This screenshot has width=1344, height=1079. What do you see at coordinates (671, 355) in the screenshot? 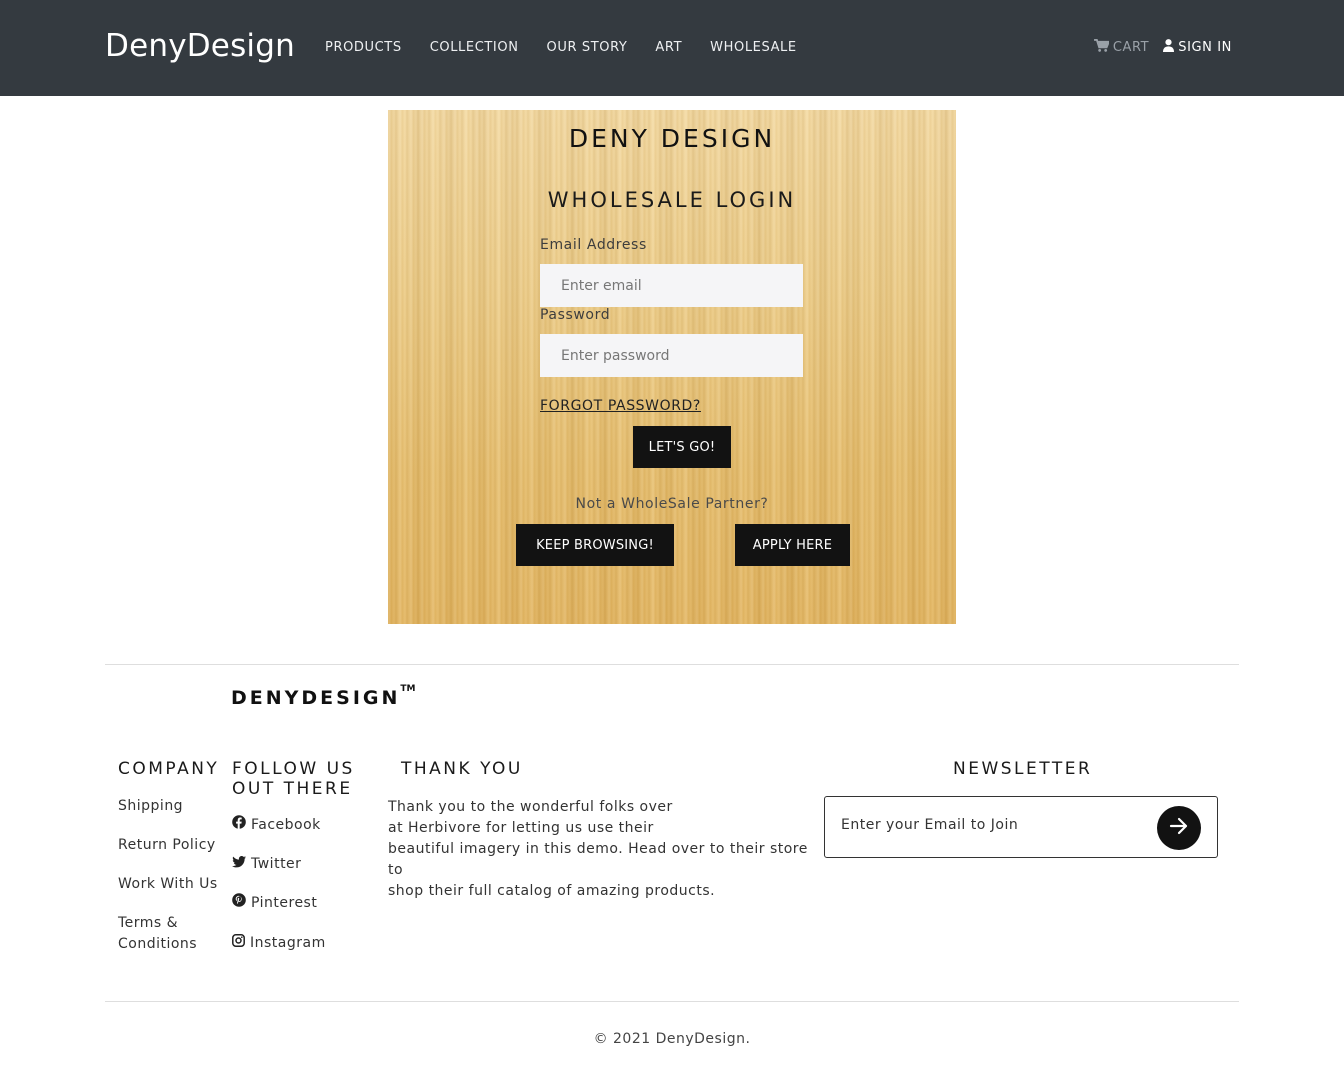
I see `password-input` at bounding box center [671, 355].